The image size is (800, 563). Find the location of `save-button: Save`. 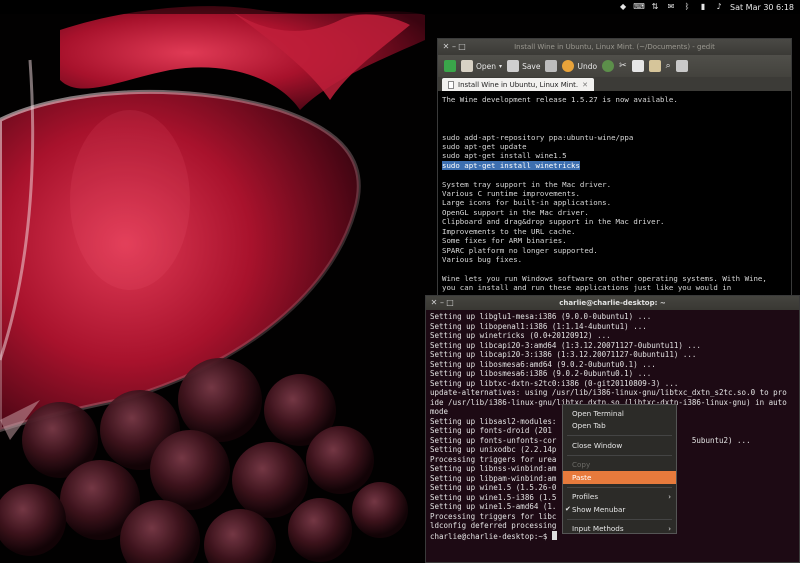

save-button: Save is located at coordinates (523, 66).